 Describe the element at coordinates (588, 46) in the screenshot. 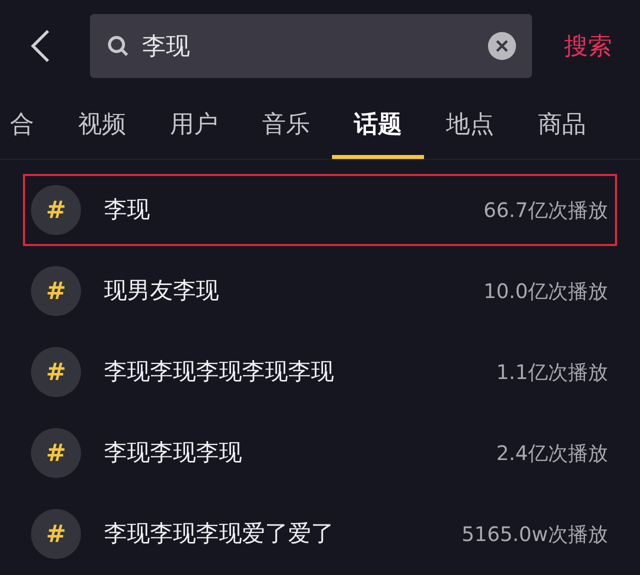

I see `search-button: 搜索` at that location.